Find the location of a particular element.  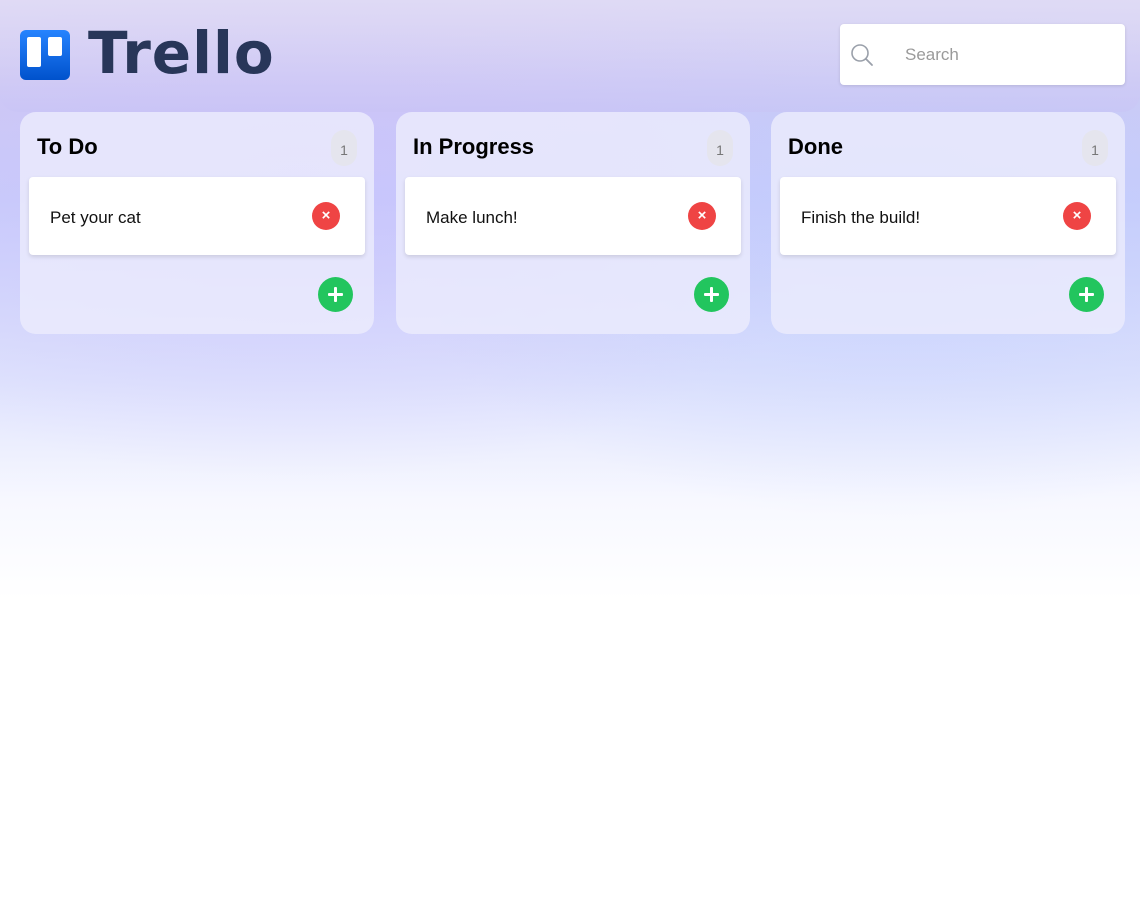

search-input is located at coordinates (1005, 55).